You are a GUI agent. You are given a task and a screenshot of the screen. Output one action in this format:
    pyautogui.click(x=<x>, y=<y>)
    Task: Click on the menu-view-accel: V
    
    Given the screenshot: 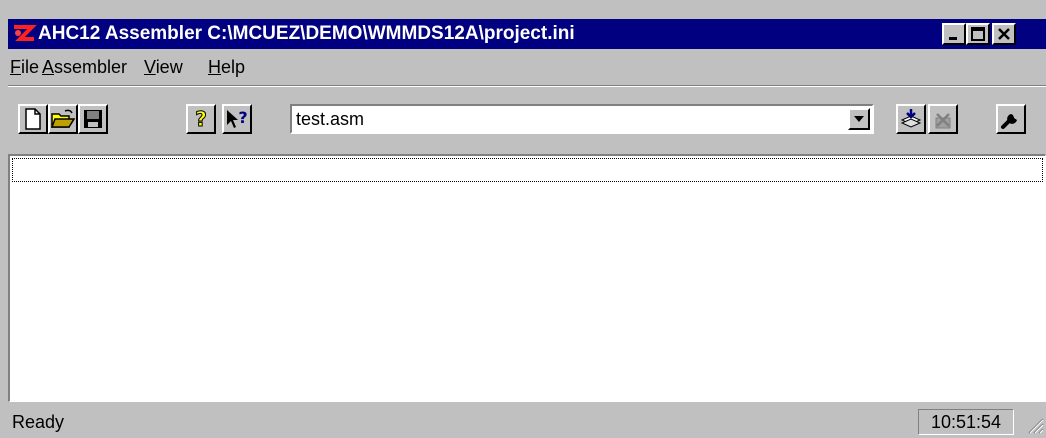 What is the action you would take?
    pyautogui.click(x=150, y=67)
    